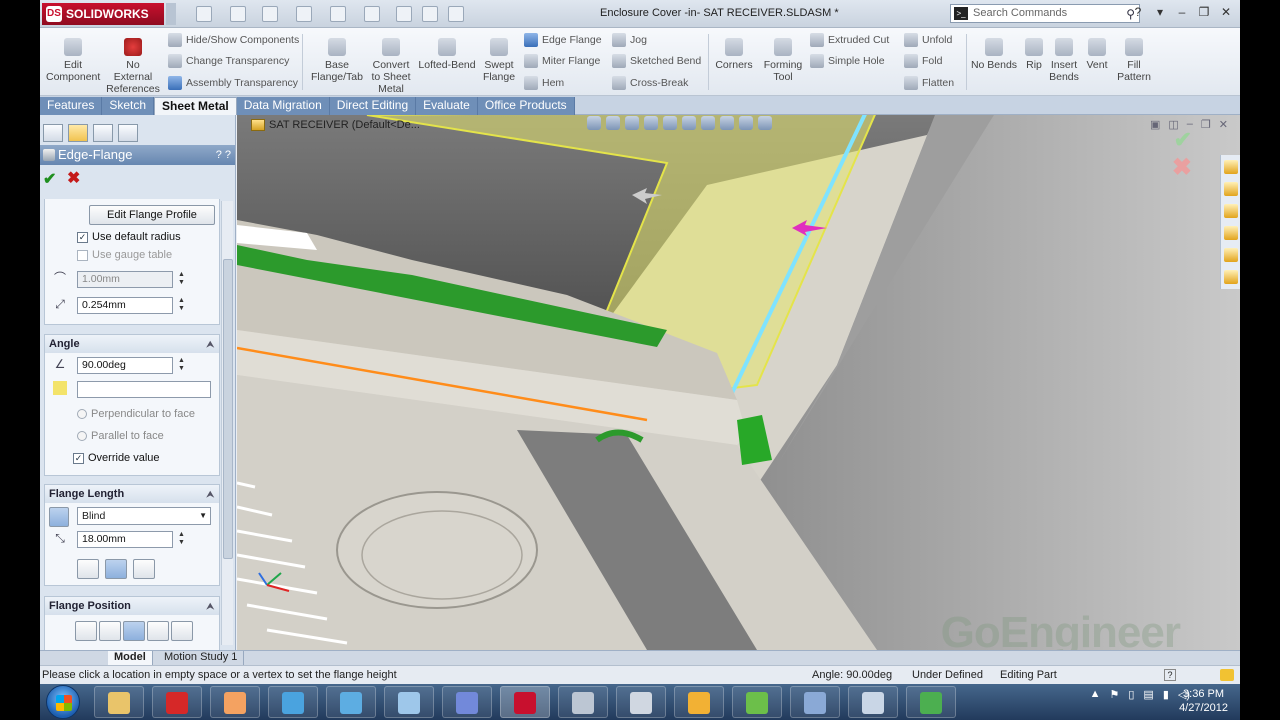  Describe the element at coordinates (632, 123) in the screenshot. I see `previous-view-icon` at that location.